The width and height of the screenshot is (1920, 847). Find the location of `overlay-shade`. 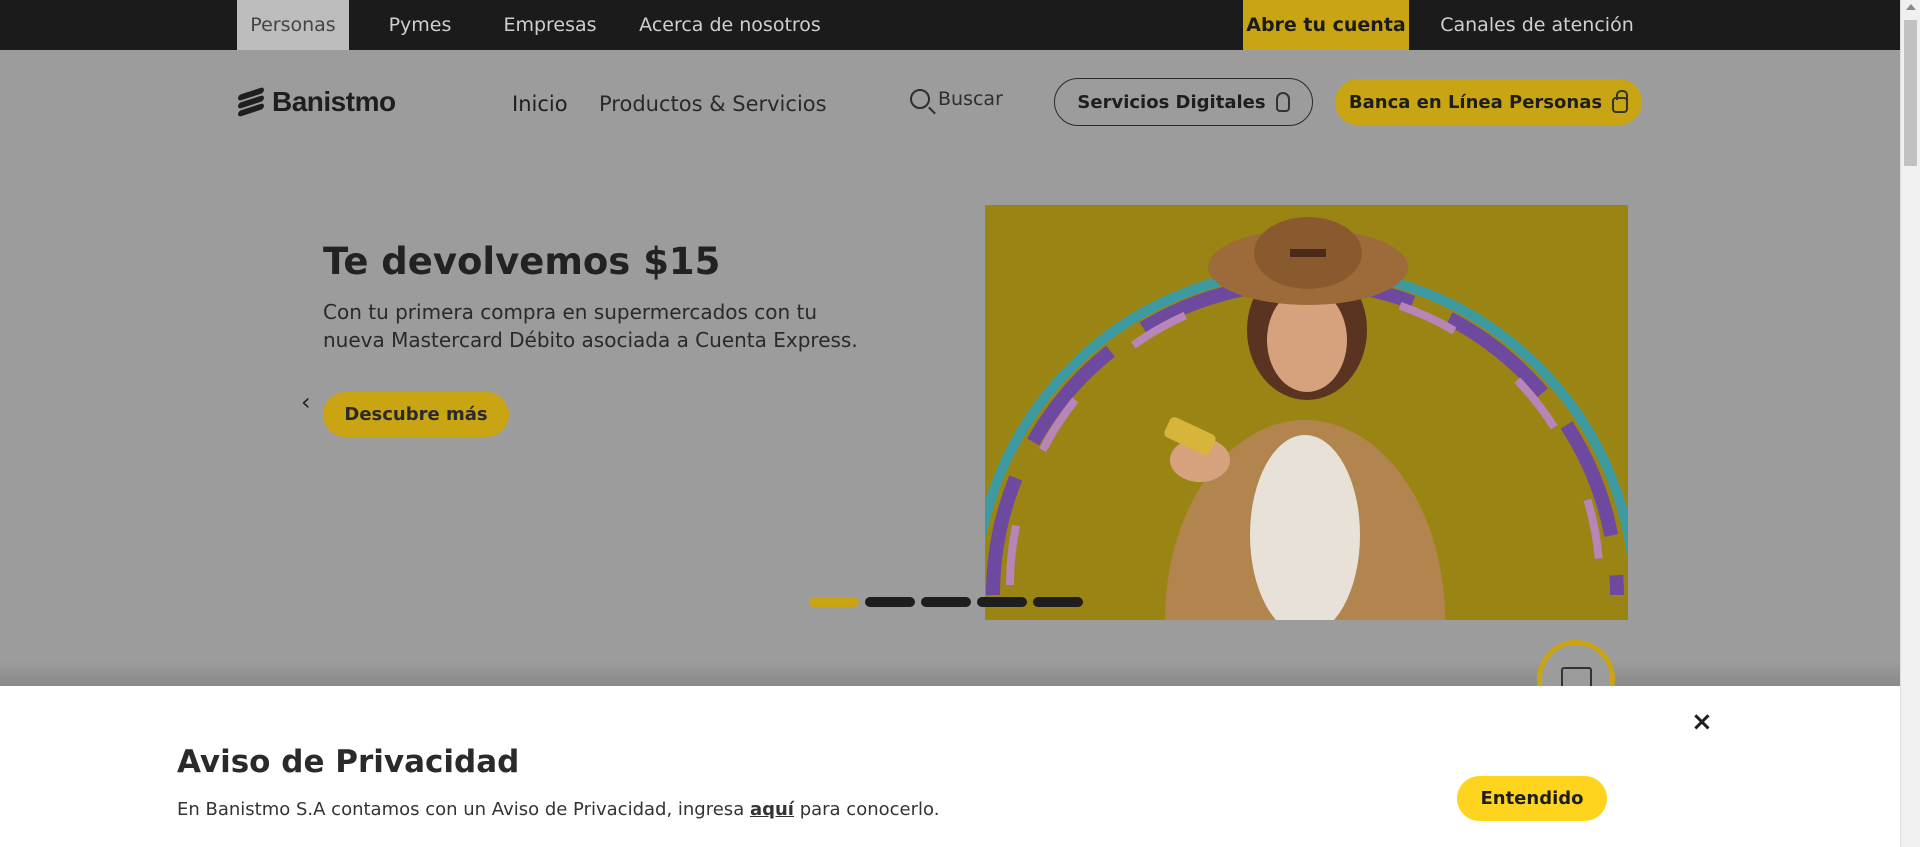

overlay-shade is located at coordinates (950, 673).